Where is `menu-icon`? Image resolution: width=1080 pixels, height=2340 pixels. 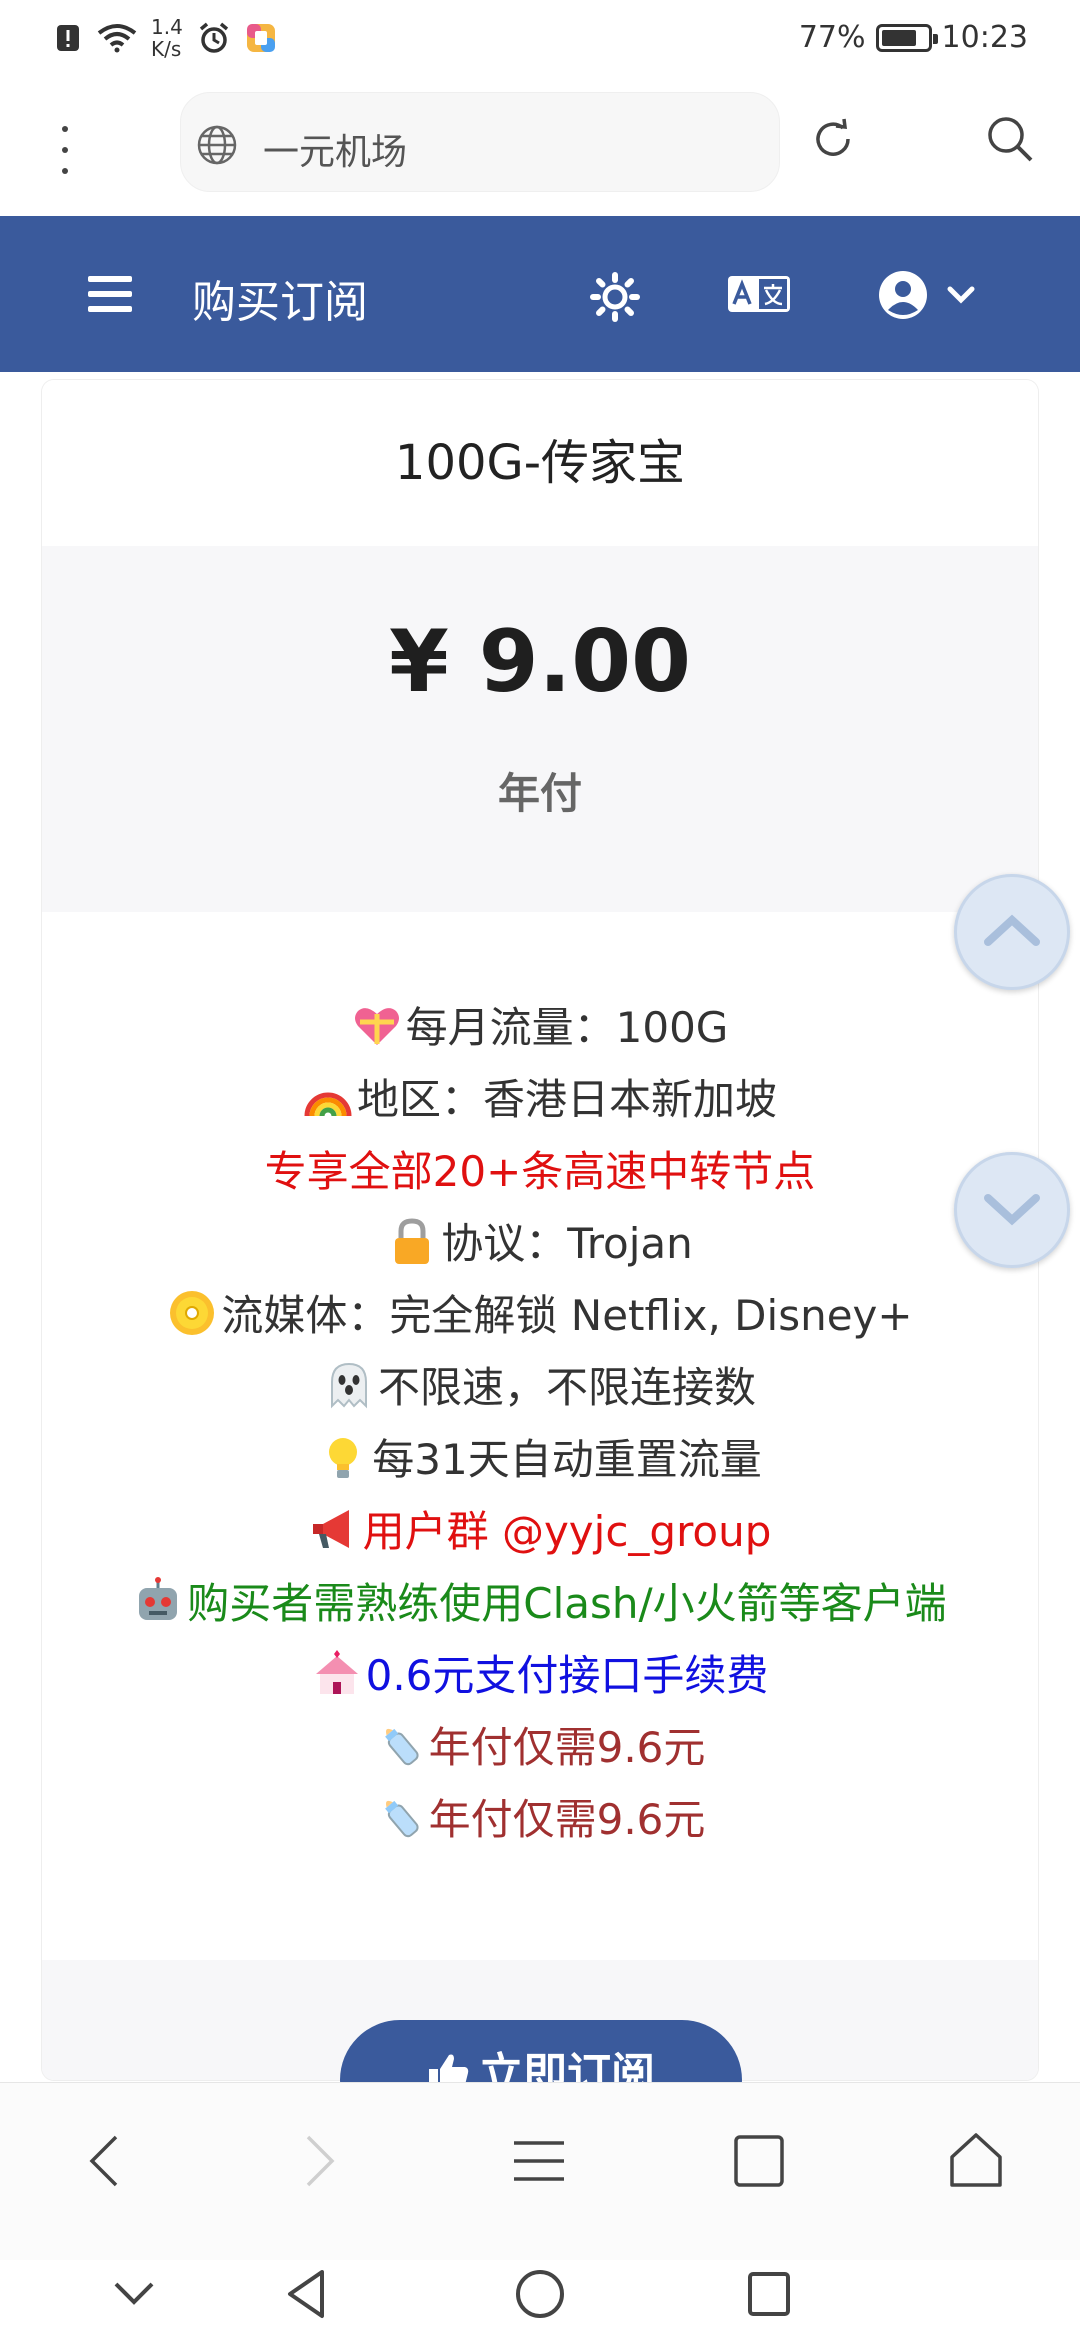
menu-icon is located at coordinates (110, 294).